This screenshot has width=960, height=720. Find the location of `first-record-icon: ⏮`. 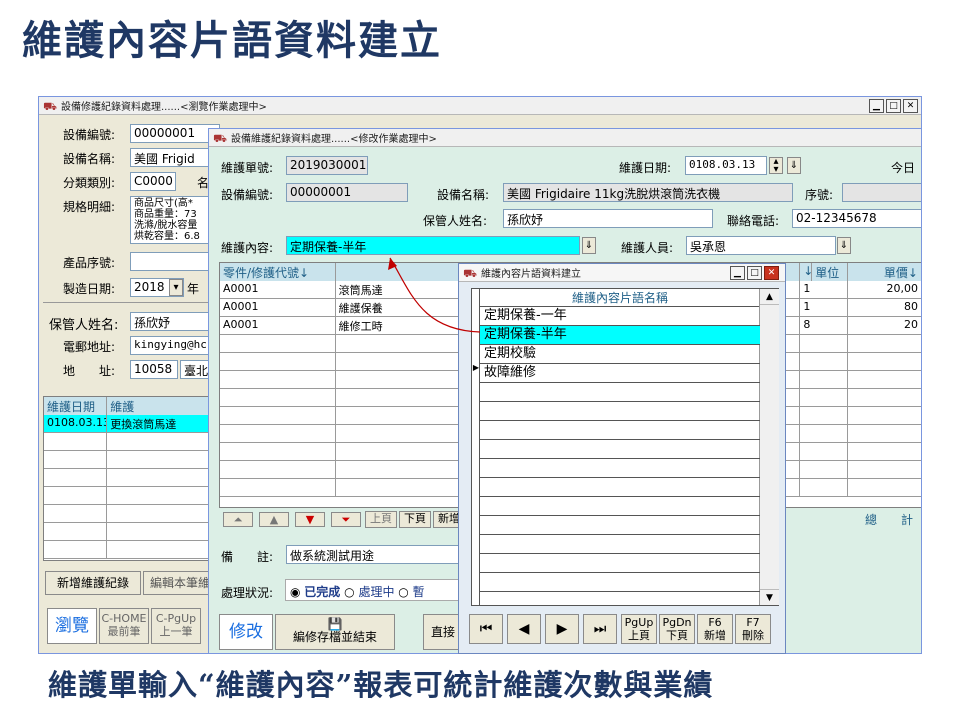

first-record-icon: ⏮ is located at coordinates (486, 629).